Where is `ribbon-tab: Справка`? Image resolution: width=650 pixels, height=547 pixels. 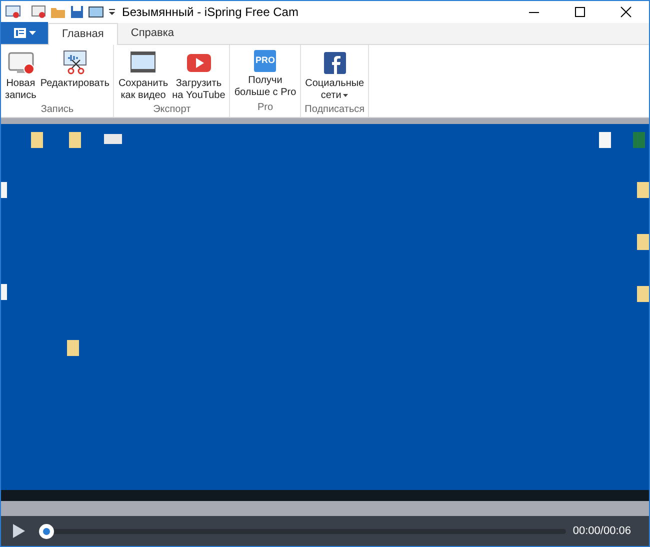
ribbon-tab: Справка is located at coordinates (153, 33).